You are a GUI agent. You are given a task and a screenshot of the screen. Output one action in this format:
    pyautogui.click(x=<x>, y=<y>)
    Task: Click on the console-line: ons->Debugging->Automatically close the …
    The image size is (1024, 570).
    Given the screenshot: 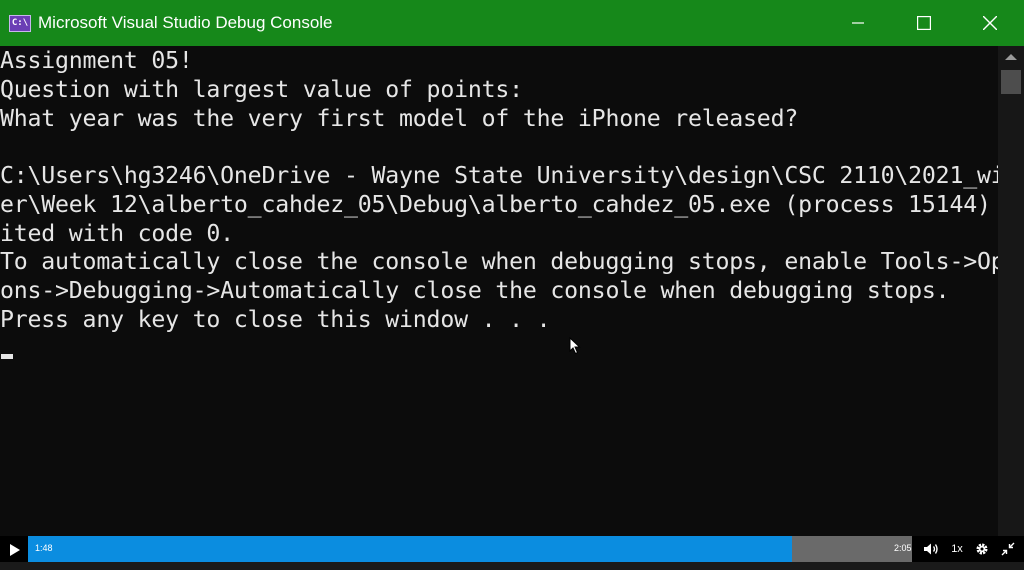 What is the action you would take?
    pyautogui.click(x=475, y=290)
    